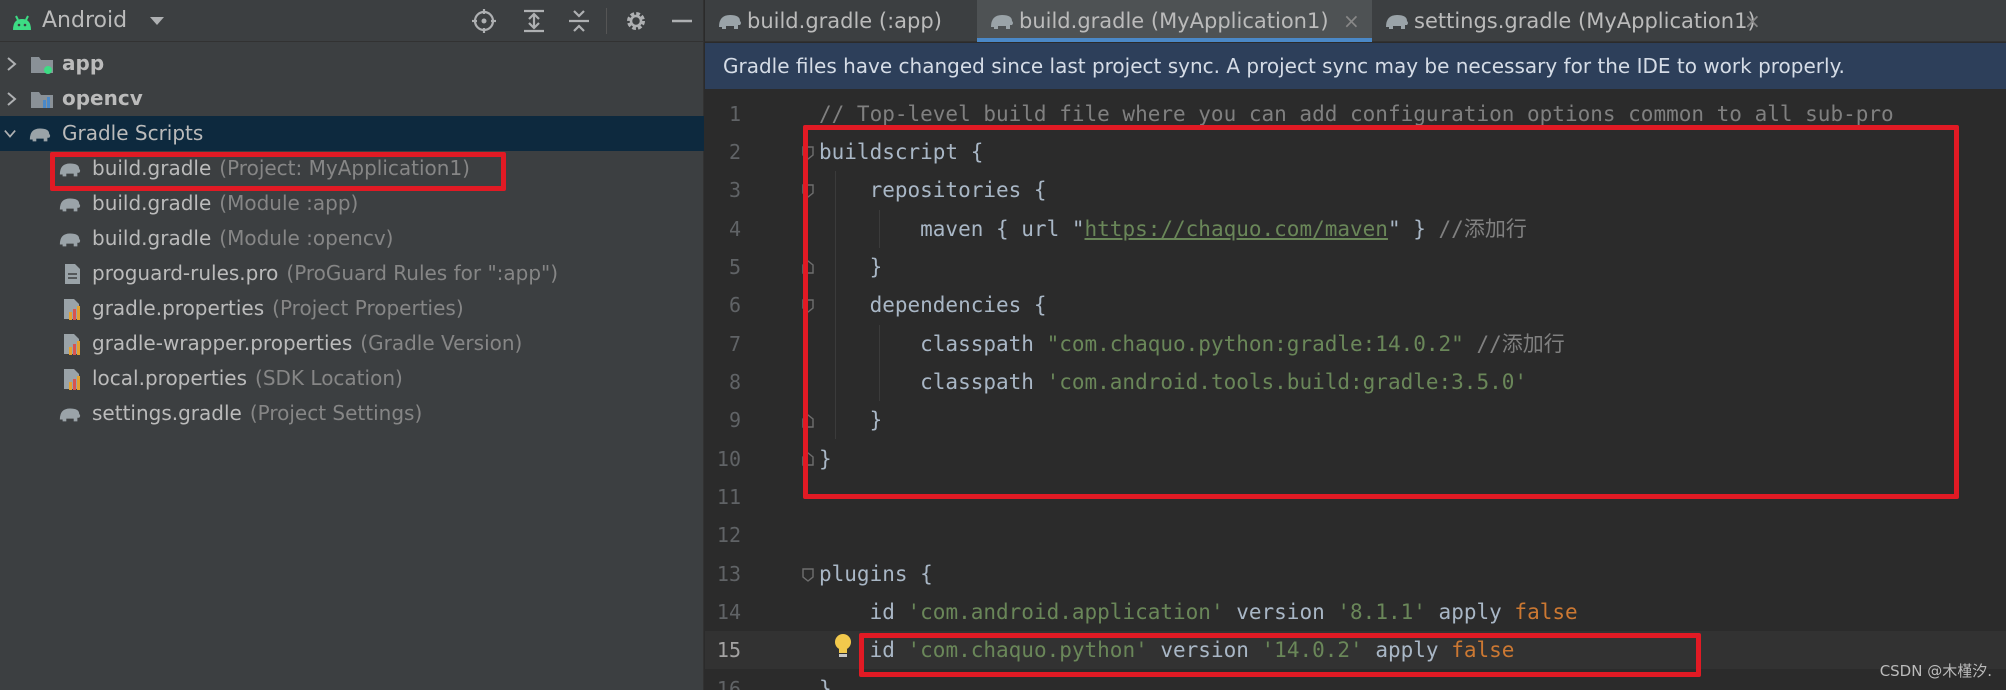  I want to click on tab-settings-gradle: settings.gradle (MyApplication1) ×, so click(1572, 21).